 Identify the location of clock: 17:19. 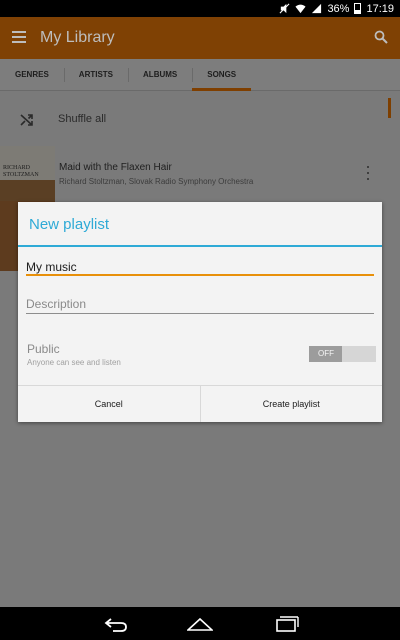
(380, 8).